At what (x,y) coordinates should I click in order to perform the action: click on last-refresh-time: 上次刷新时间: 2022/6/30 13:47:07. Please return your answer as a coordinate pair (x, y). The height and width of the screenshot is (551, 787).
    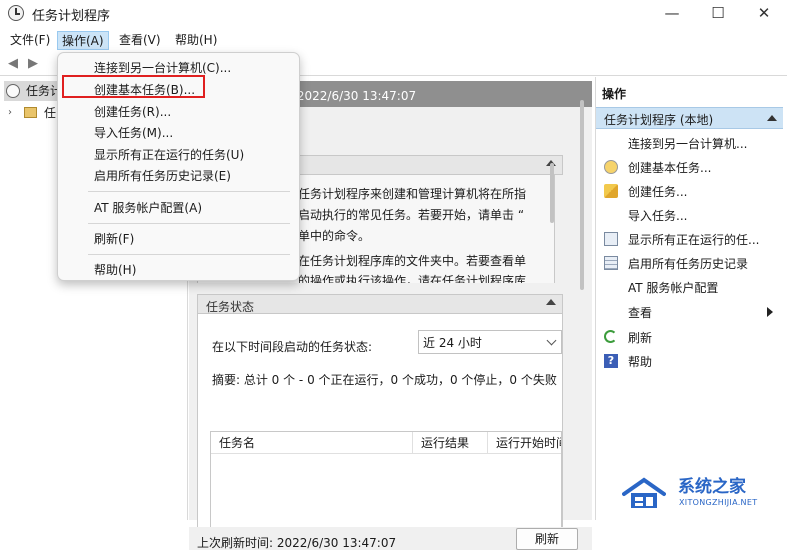
    Looking at the image, I should click on (297, 543).